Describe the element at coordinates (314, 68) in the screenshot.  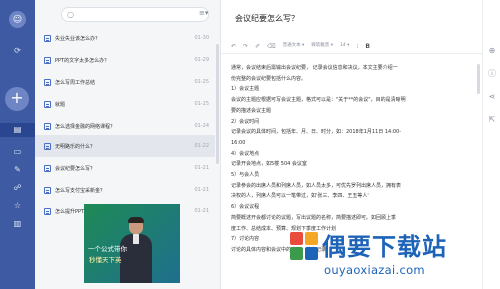
I see `body-line: 通常，会议结束后需输出会议纪要， 记录会议信息和决议，本文主要介绍一` at that location.